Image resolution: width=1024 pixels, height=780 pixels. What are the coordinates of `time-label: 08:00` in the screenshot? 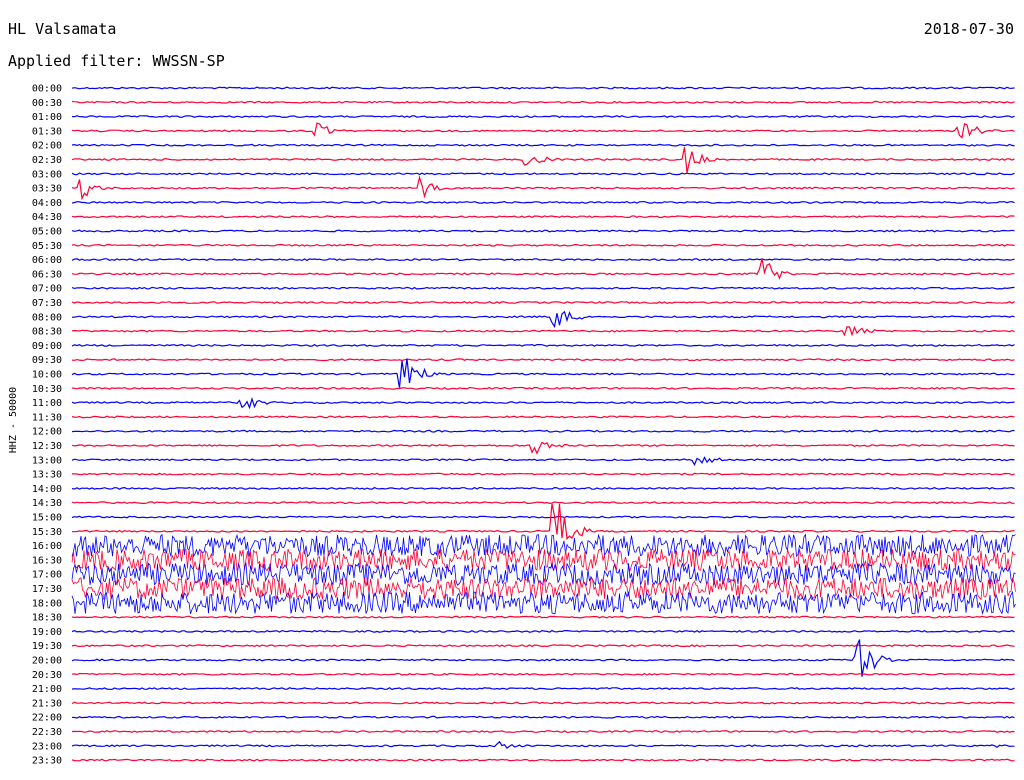 It's located at (47, 317).